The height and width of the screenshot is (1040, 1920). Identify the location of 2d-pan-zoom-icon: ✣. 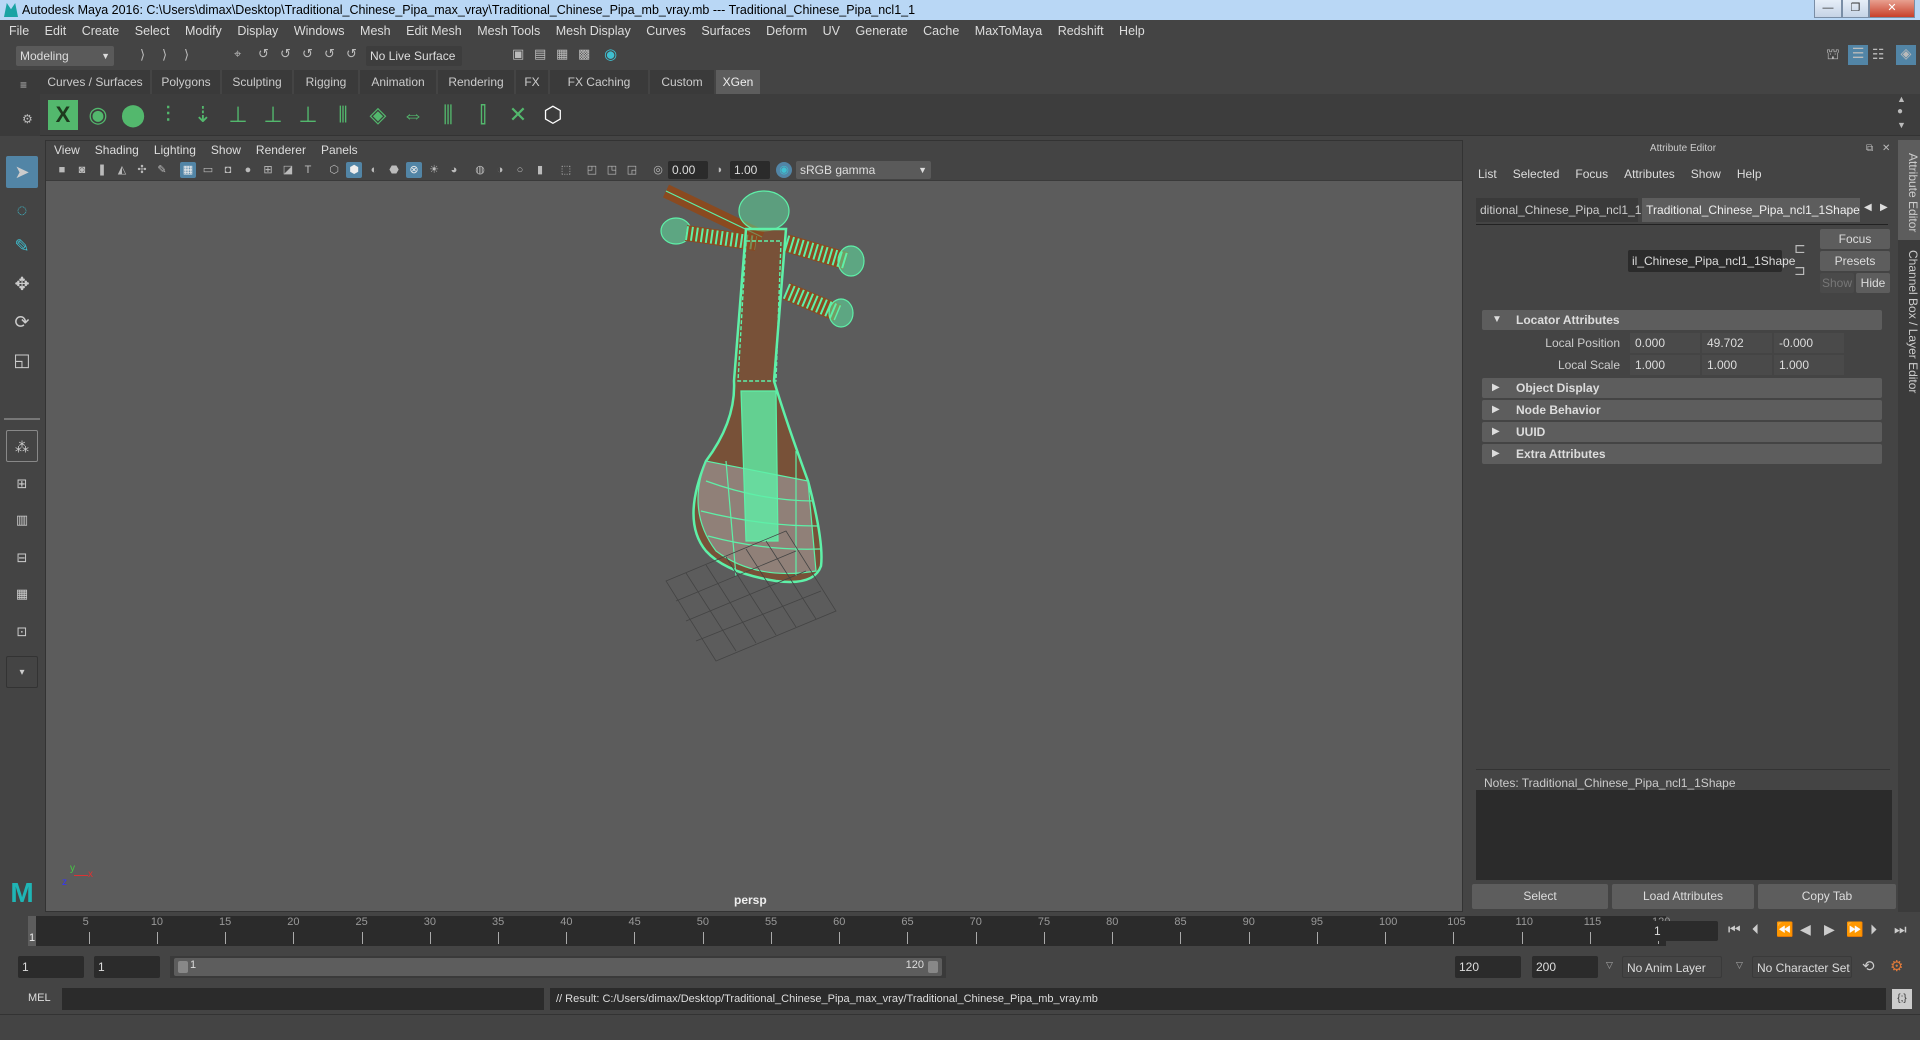
(142, 170).